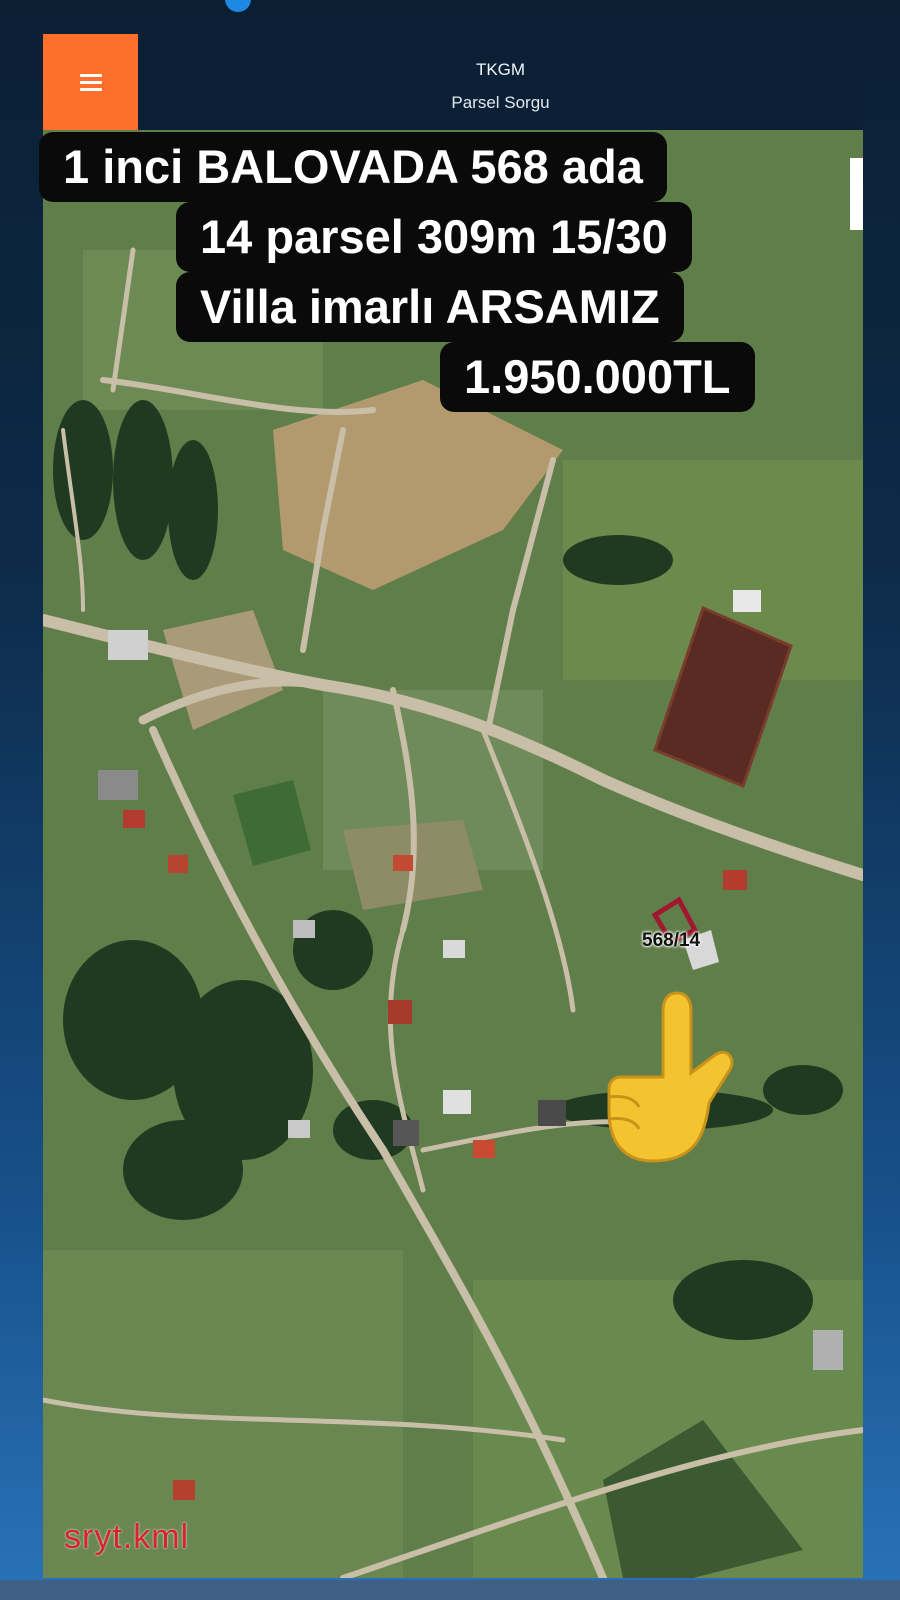 This screenshot has width=900, height=1600. I want to click on pointing-up-hand-icon, so click(670, 1077).